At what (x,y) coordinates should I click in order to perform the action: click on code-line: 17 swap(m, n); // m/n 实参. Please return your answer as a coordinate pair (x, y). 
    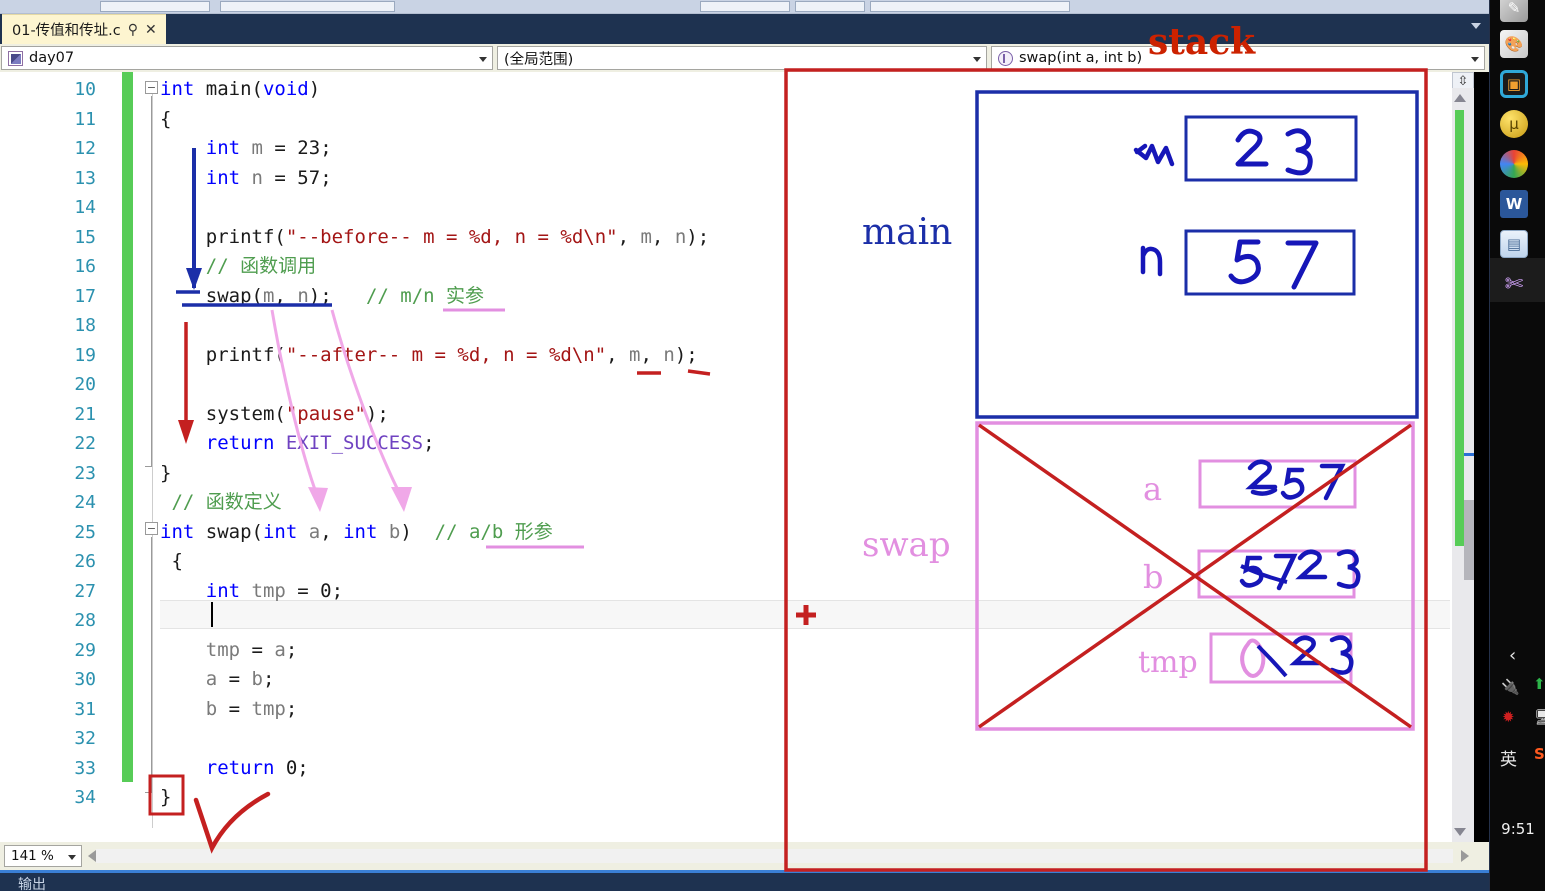
    Looking at the image, I should click on (726, 297).